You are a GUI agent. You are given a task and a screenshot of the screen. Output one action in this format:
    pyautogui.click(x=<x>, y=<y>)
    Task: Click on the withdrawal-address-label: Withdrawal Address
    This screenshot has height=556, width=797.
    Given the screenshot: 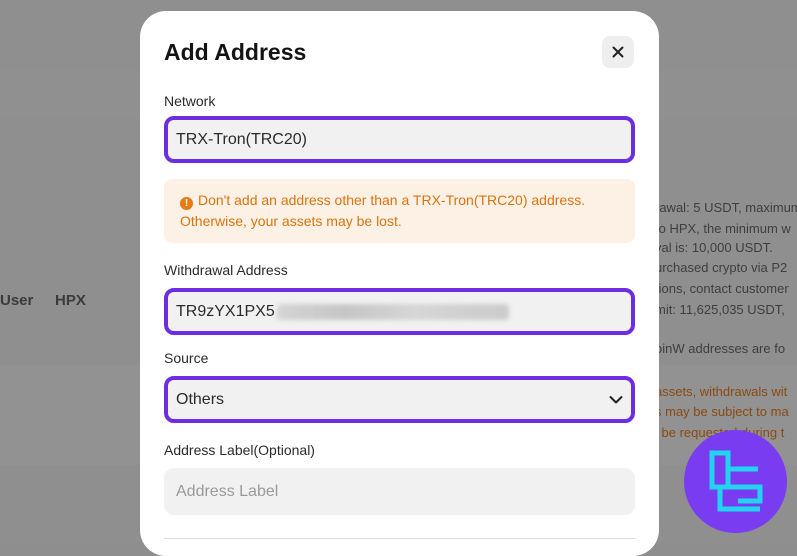 What is the action you would take?
    pyautogui.click(x=226, y=270)
    